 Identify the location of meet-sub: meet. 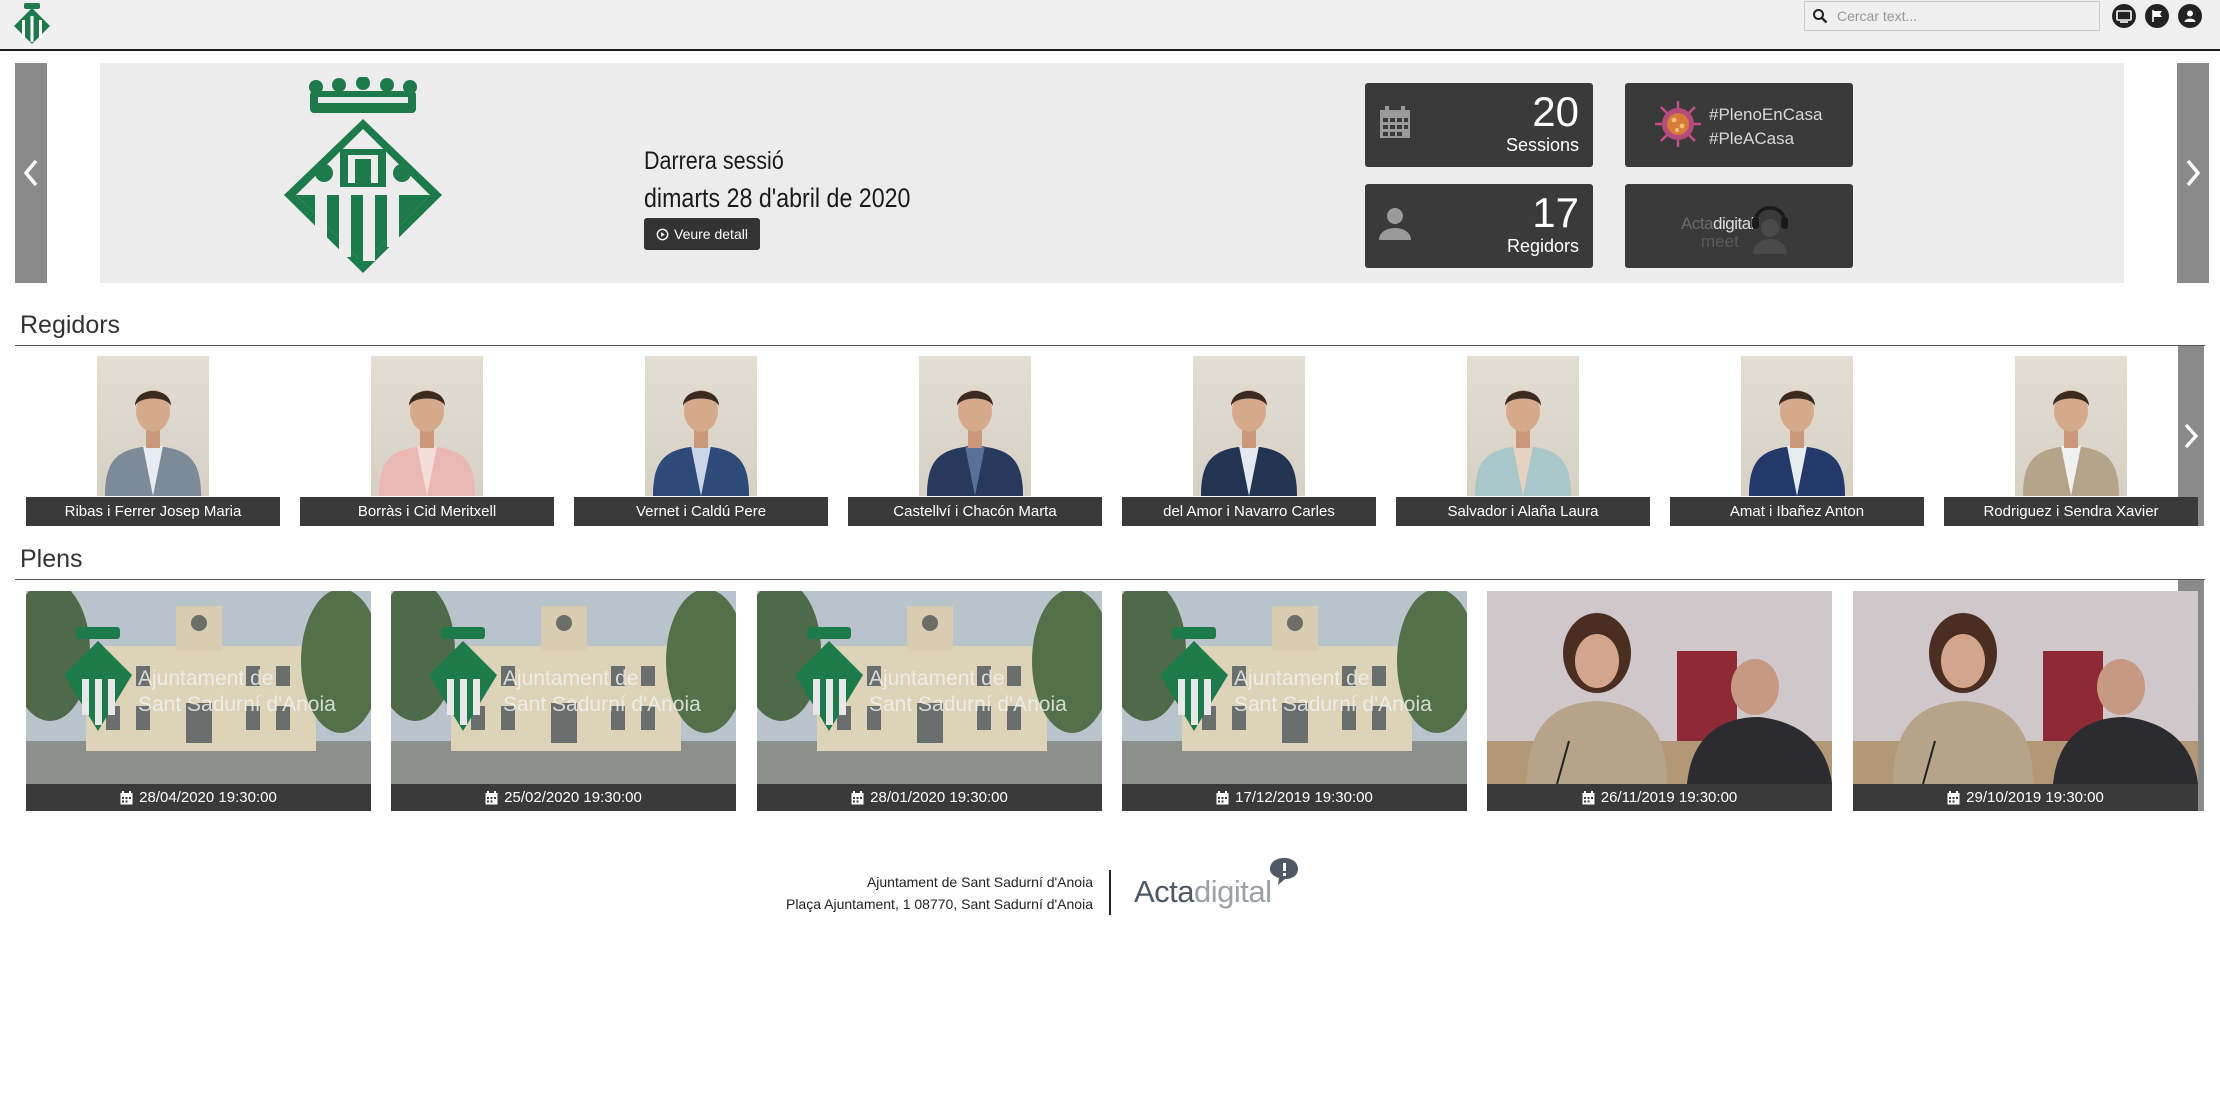
(1720, 241).